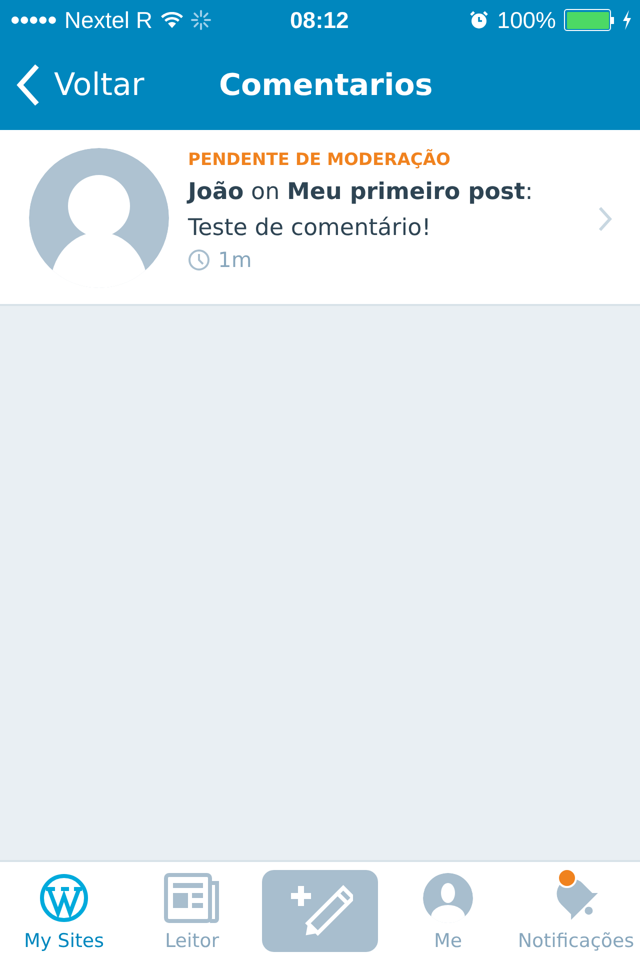  Describe the element at coordinates (448, 898) in the screenshot. I see `person-icon` at that location.